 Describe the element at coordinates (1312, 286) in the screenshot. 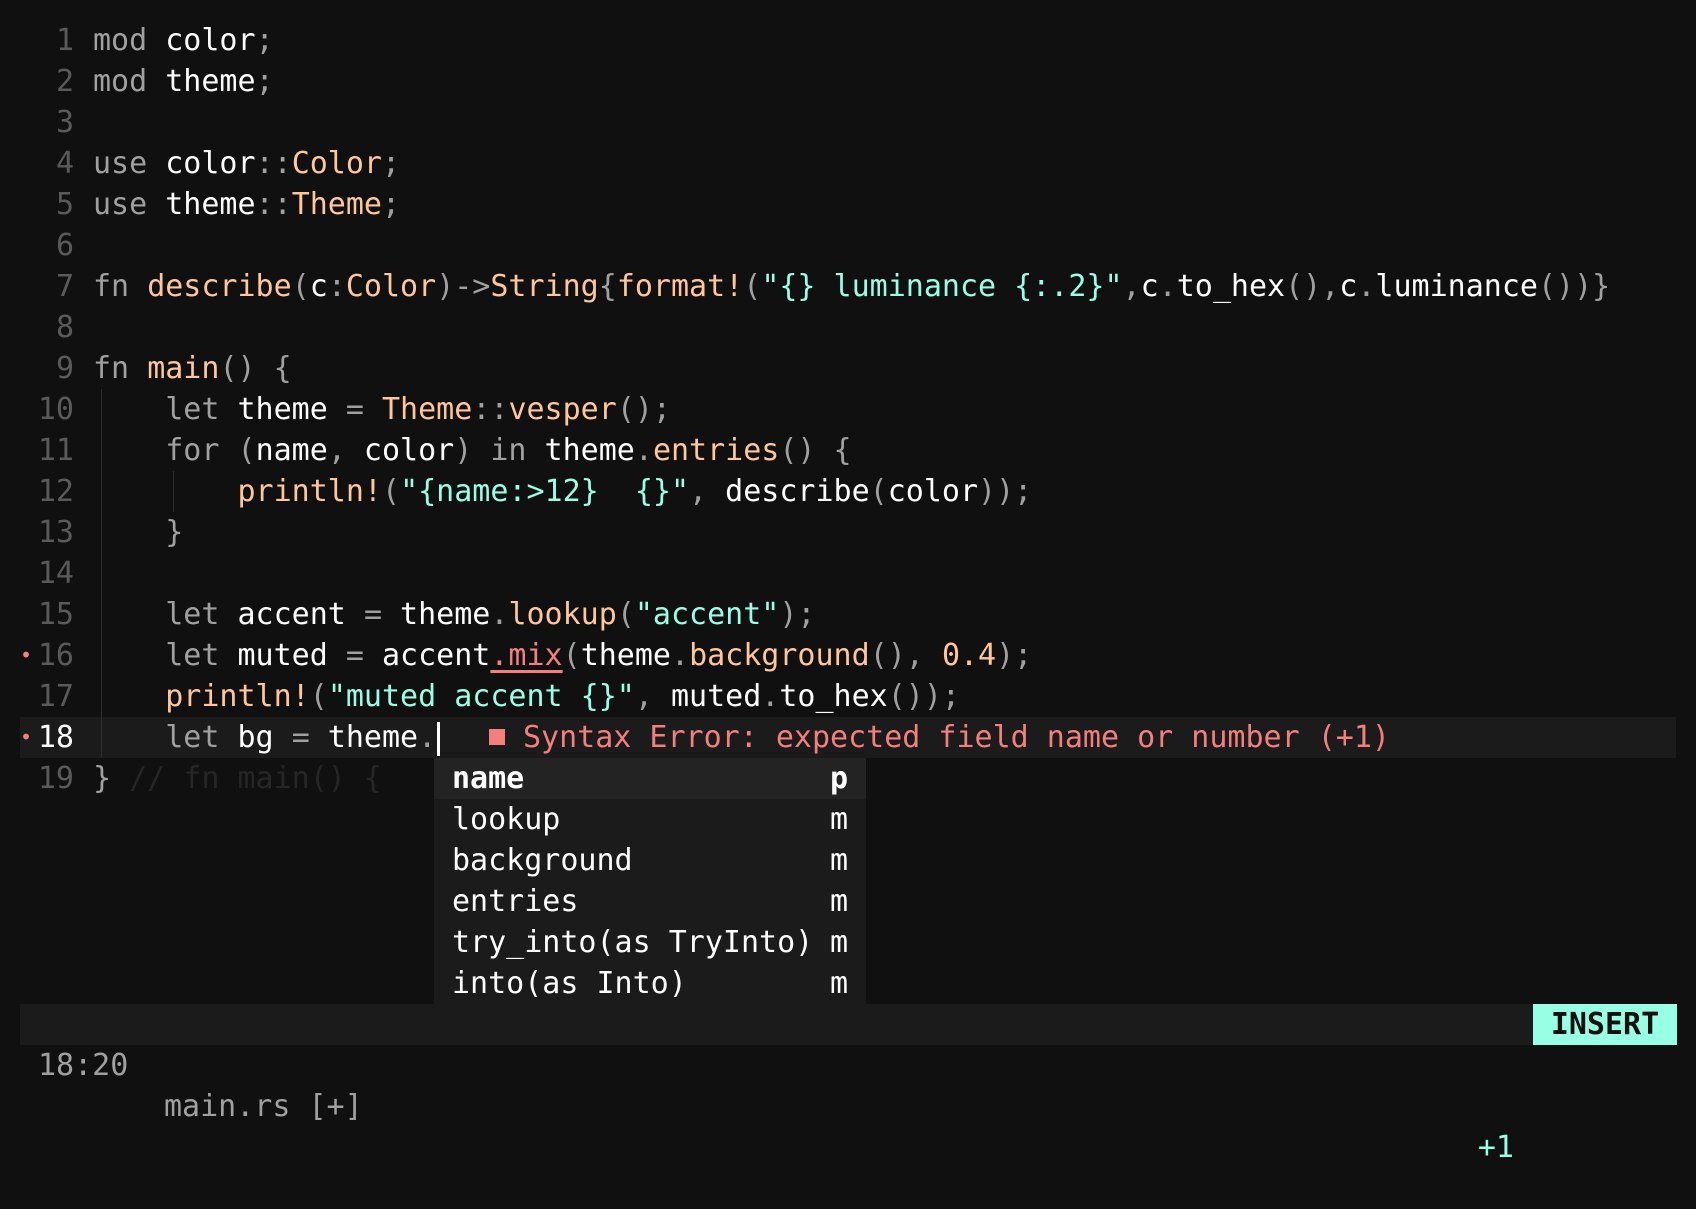

I see `code-token: (),` at that location.